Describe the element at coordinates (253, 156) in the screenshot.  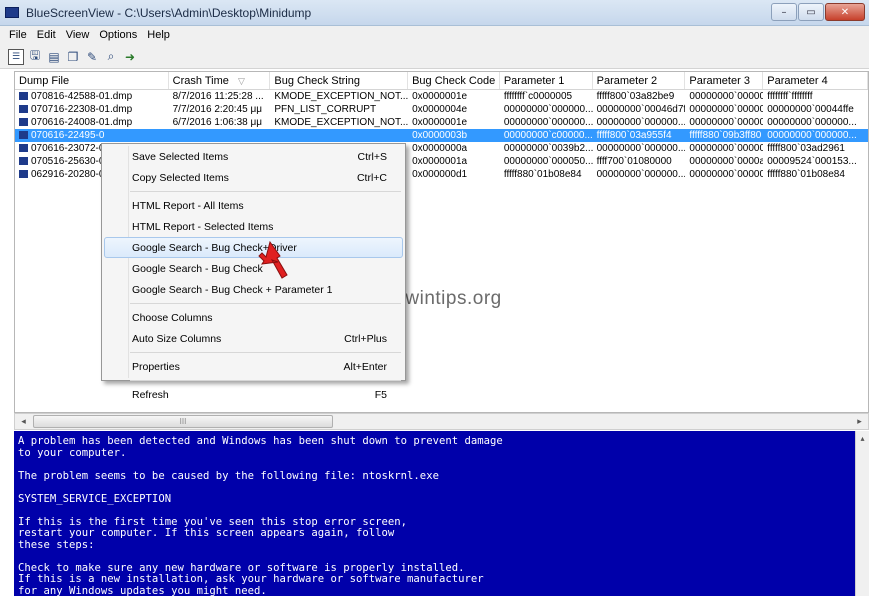
I see `context-menu-item: Save Selected Items Ctrl+S` at that location.